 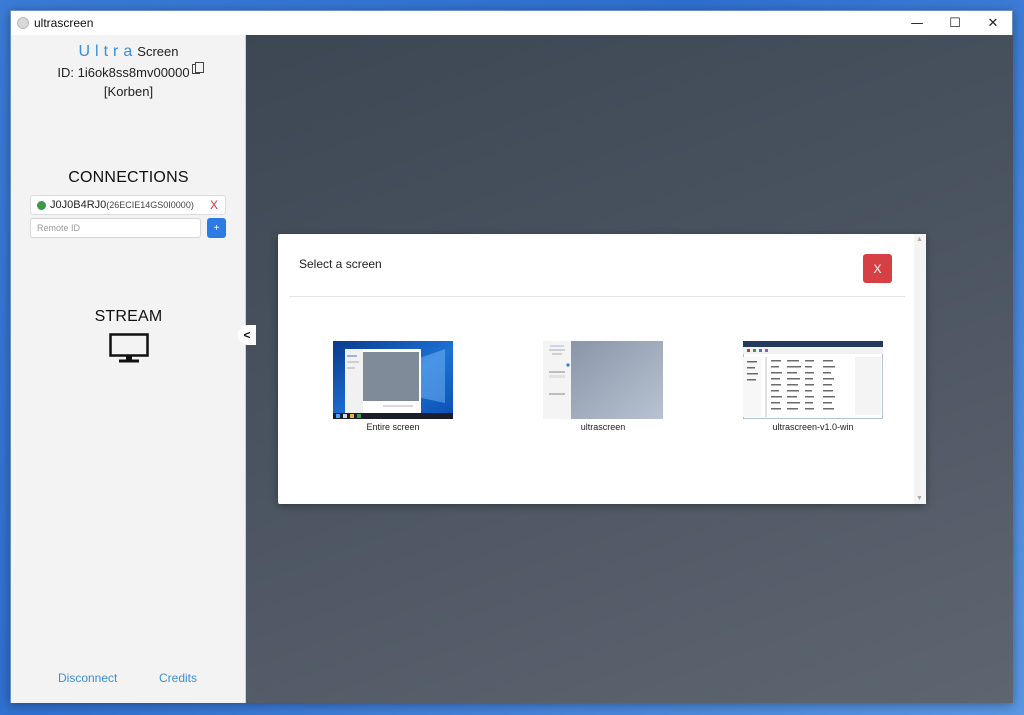 I want to click on remove-connection-button: X, so click(x=214, y=205).